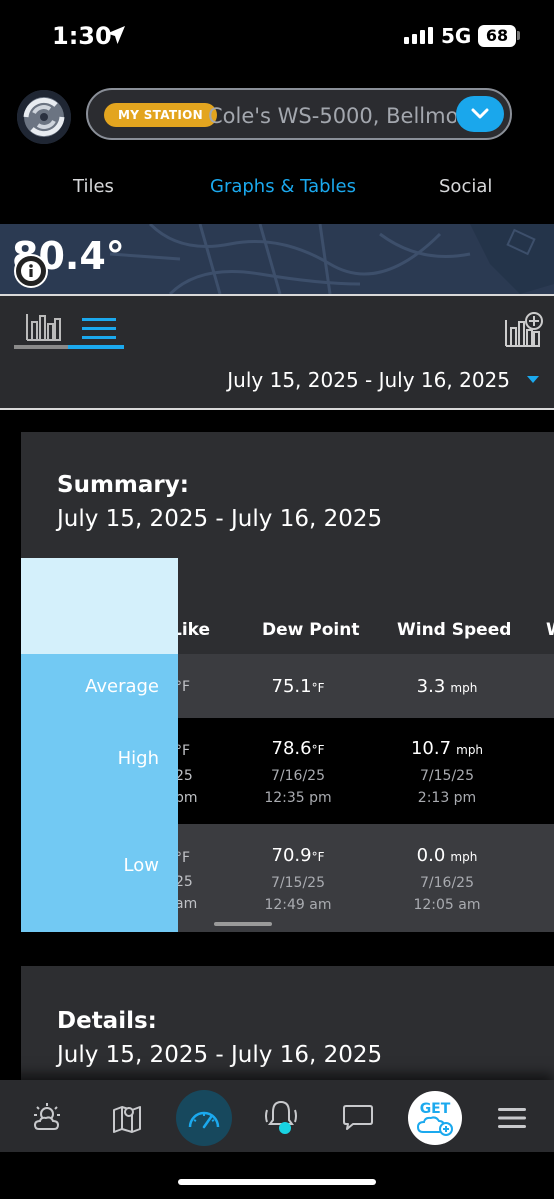  What do you see at coordinates (283, 186) in the screenshot?
I see `tab-graphs-tables: Graphs & Tables` at bounding box center [283, 186].